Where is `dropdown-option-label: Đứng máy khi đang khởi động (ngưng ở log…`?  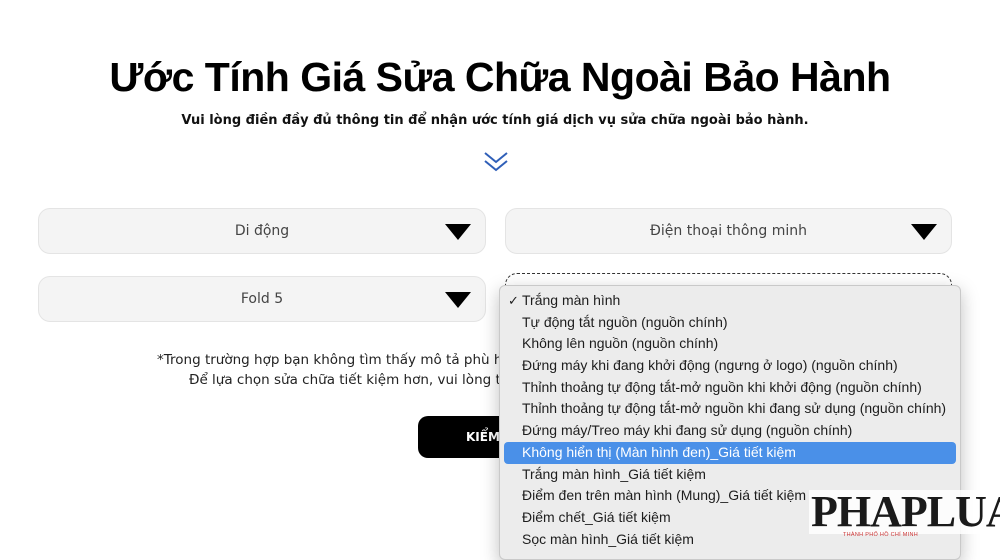 dropdown-option-label: Đứng máy khi đang khởi động (ngưng ở log… is located at coordinates (710, 365).